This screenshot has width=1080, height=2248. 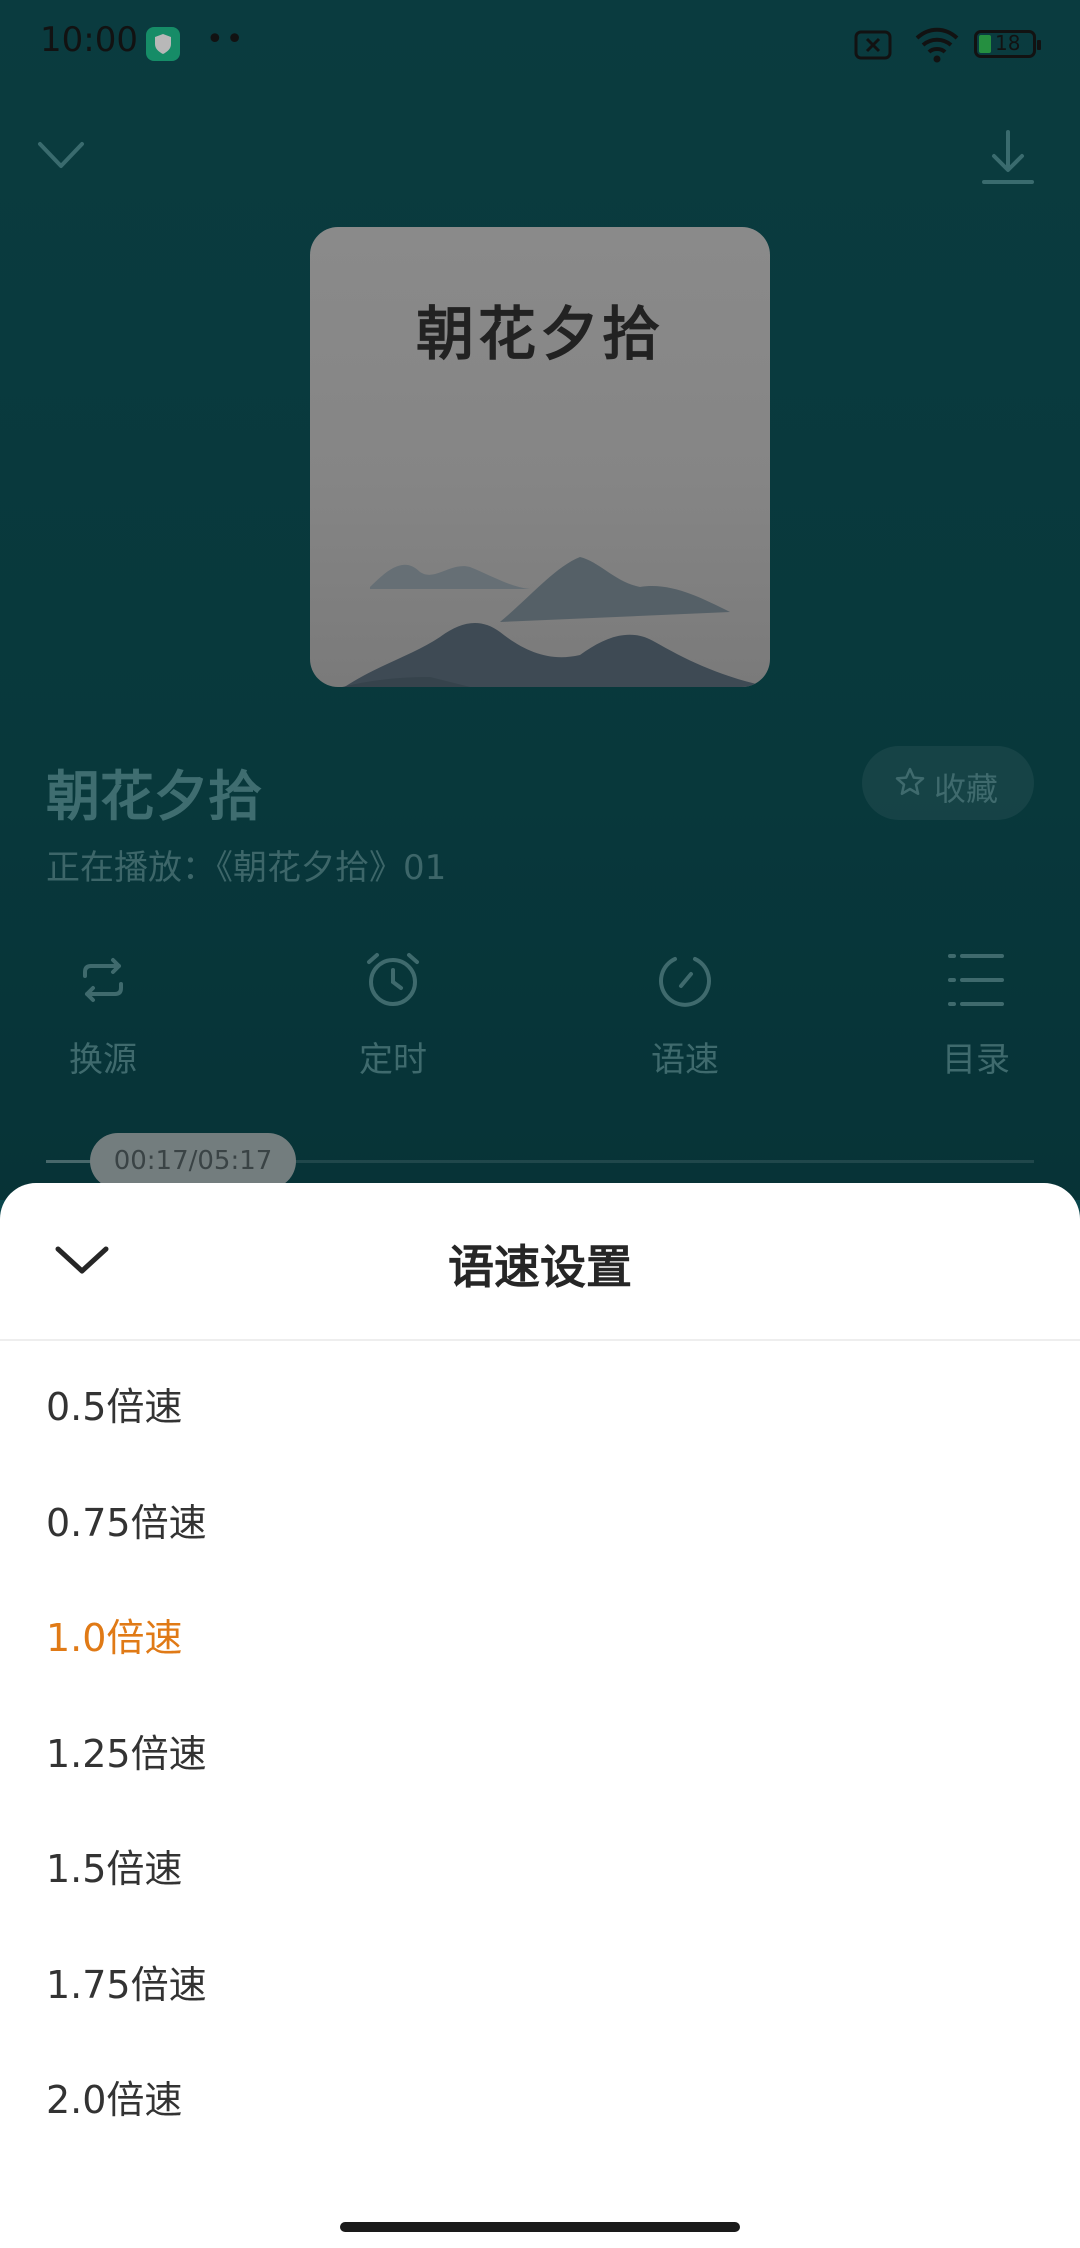 I want to click on book-title: 朝花夕拾, so click(x=154, y=796).